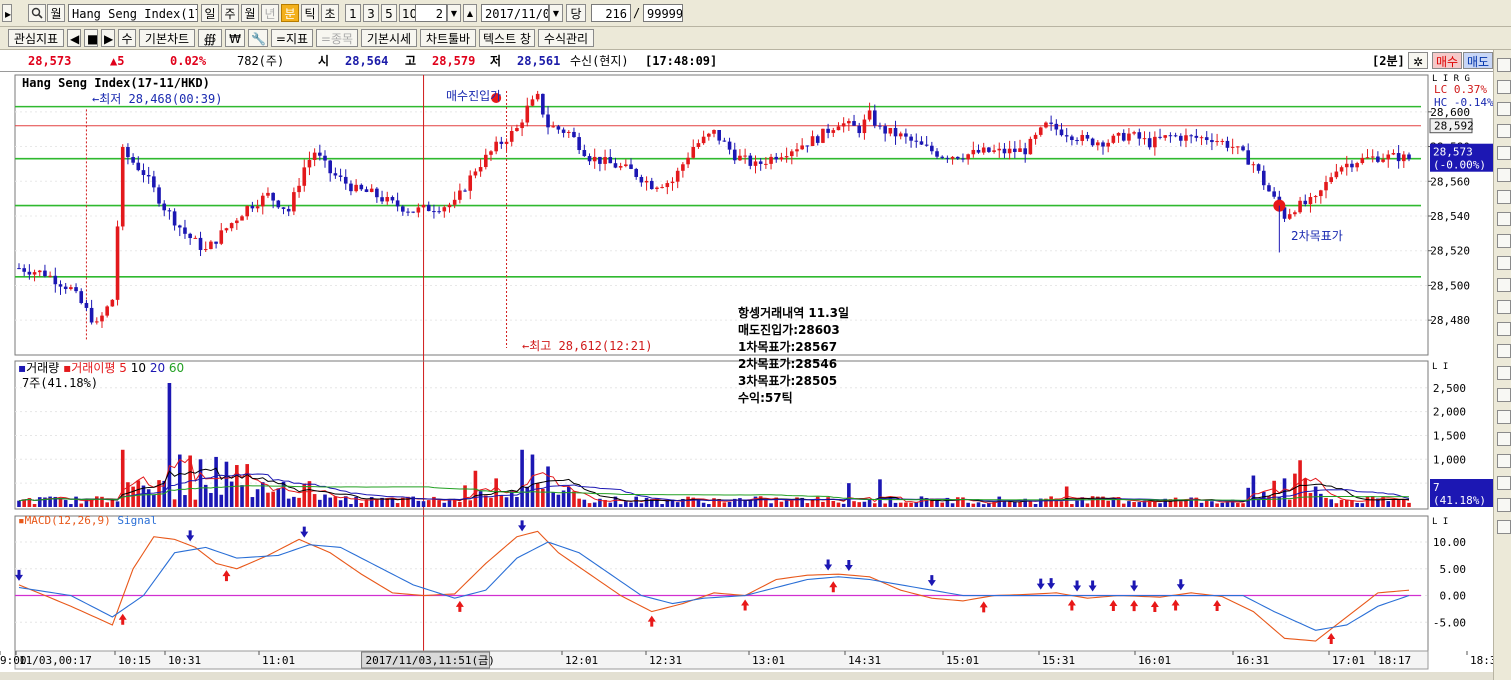 The image size is (1511, 680). What do you see at coordinates (7, 13) in the screenshot?
I see `toolbar-collapse-button: ▸` at bounding box center [7, 13].